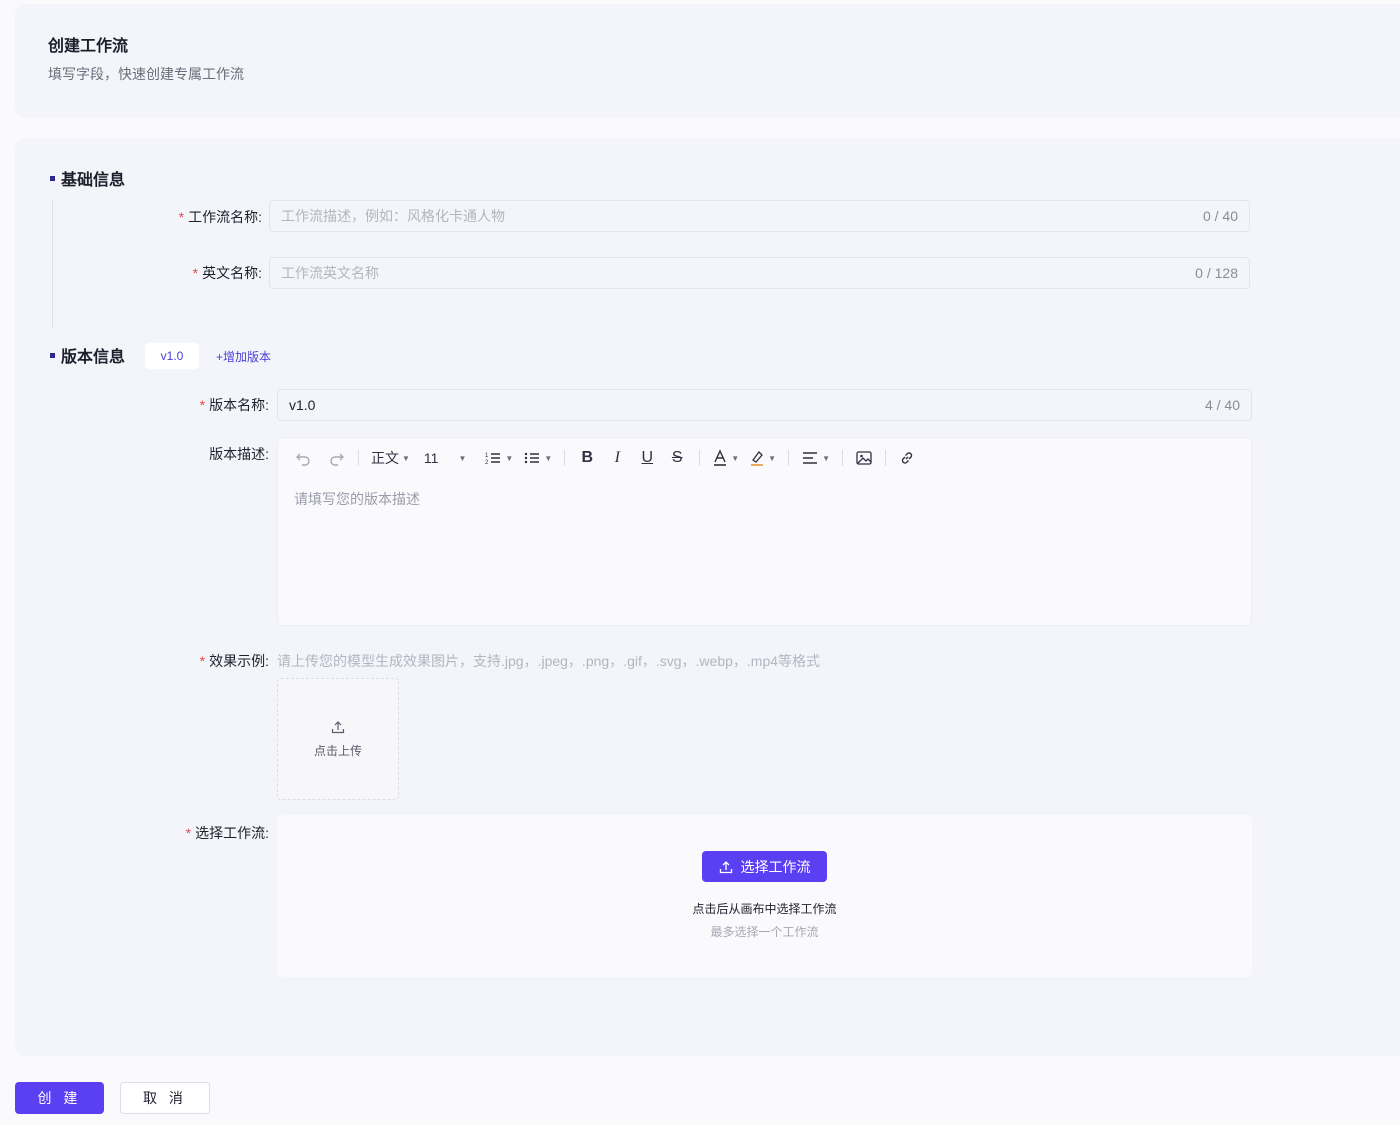 Image resolution: width=1400 pixels, height=1125 pixels. I want to click on select-workflow-label: * 选择工作流:, so click(227, 833).